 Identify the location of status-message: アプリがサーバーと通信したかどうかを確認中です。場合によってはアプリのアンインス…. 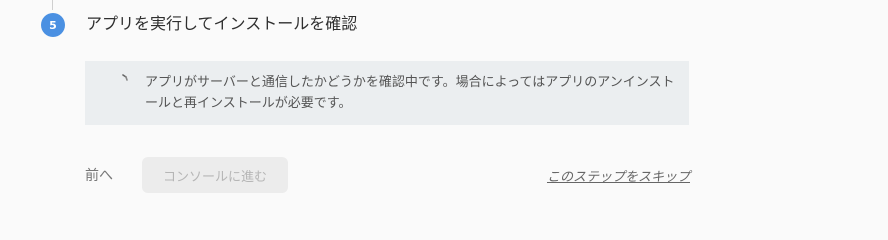
(410, 93).